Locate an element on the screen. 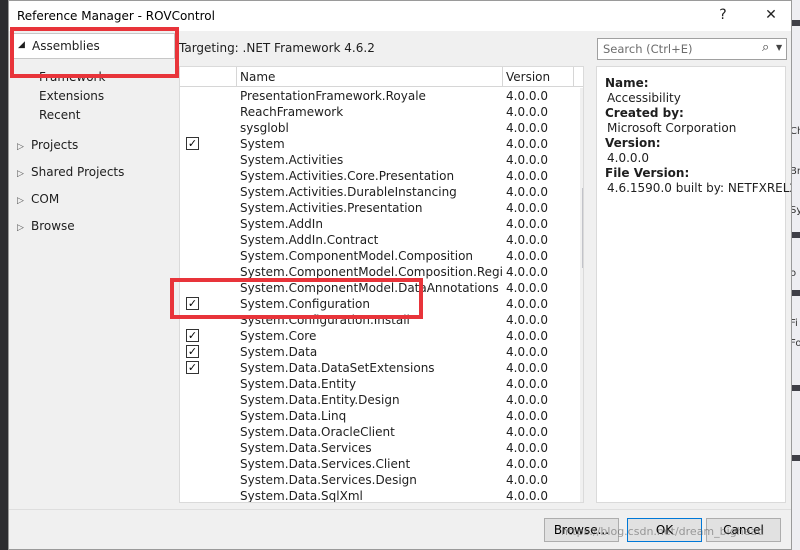 The height and width of the screenshot is (550, 800). table-row: System.Data.Services.Design 4.0.0.0 is located at coordinates (380, 480).